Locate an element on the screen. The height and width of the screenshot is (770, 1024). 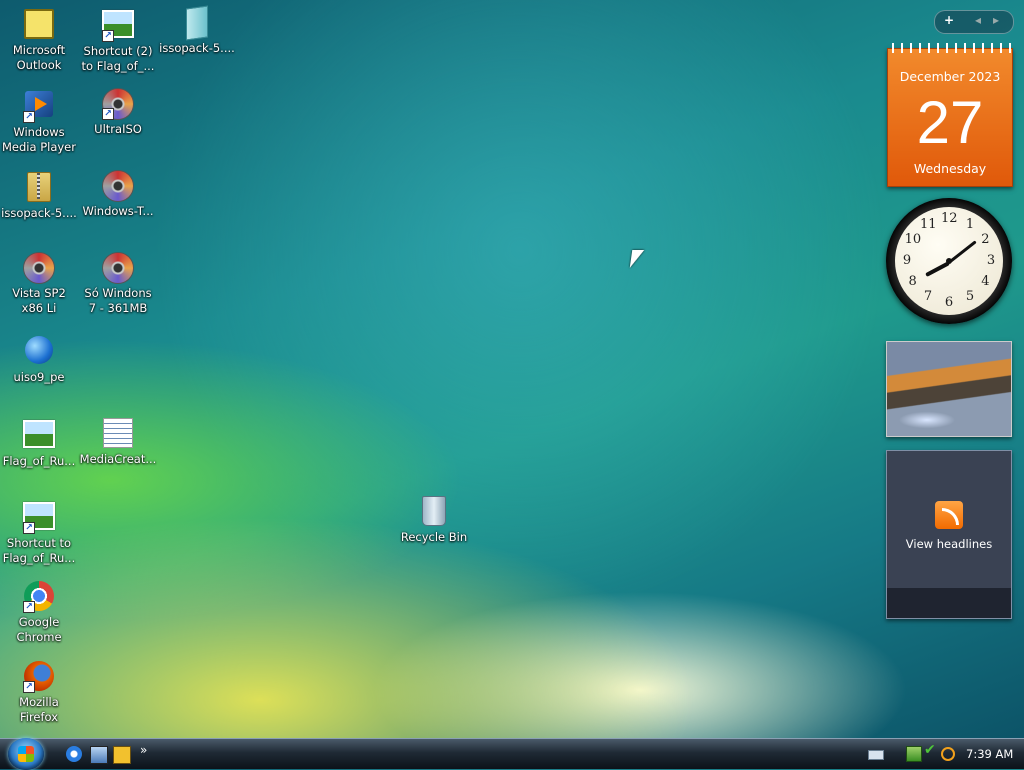
outlook-icon is located at coordinates (39, 24).